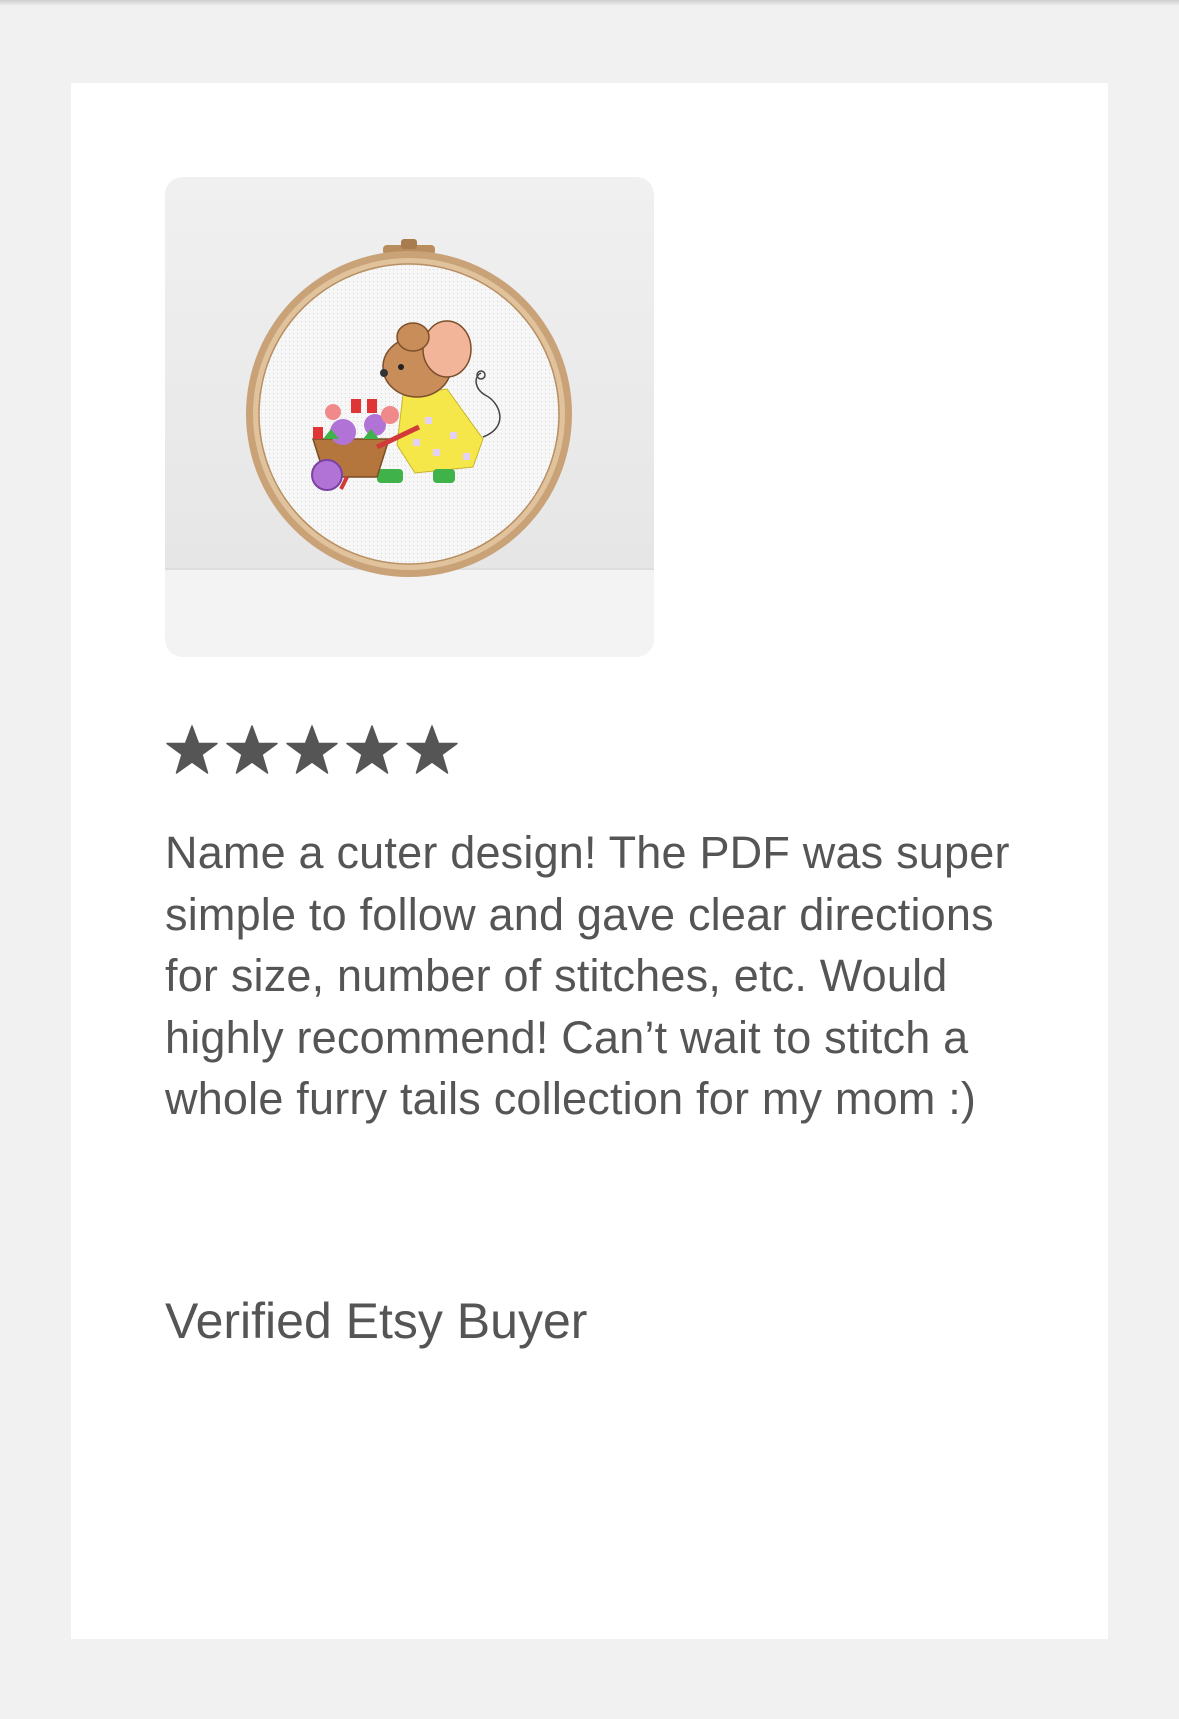 This screenshot has width=1179, height=1719. Describe the element at coordinates (589, 3) in the screenshot. I see `top-edge-shadow` at that location.